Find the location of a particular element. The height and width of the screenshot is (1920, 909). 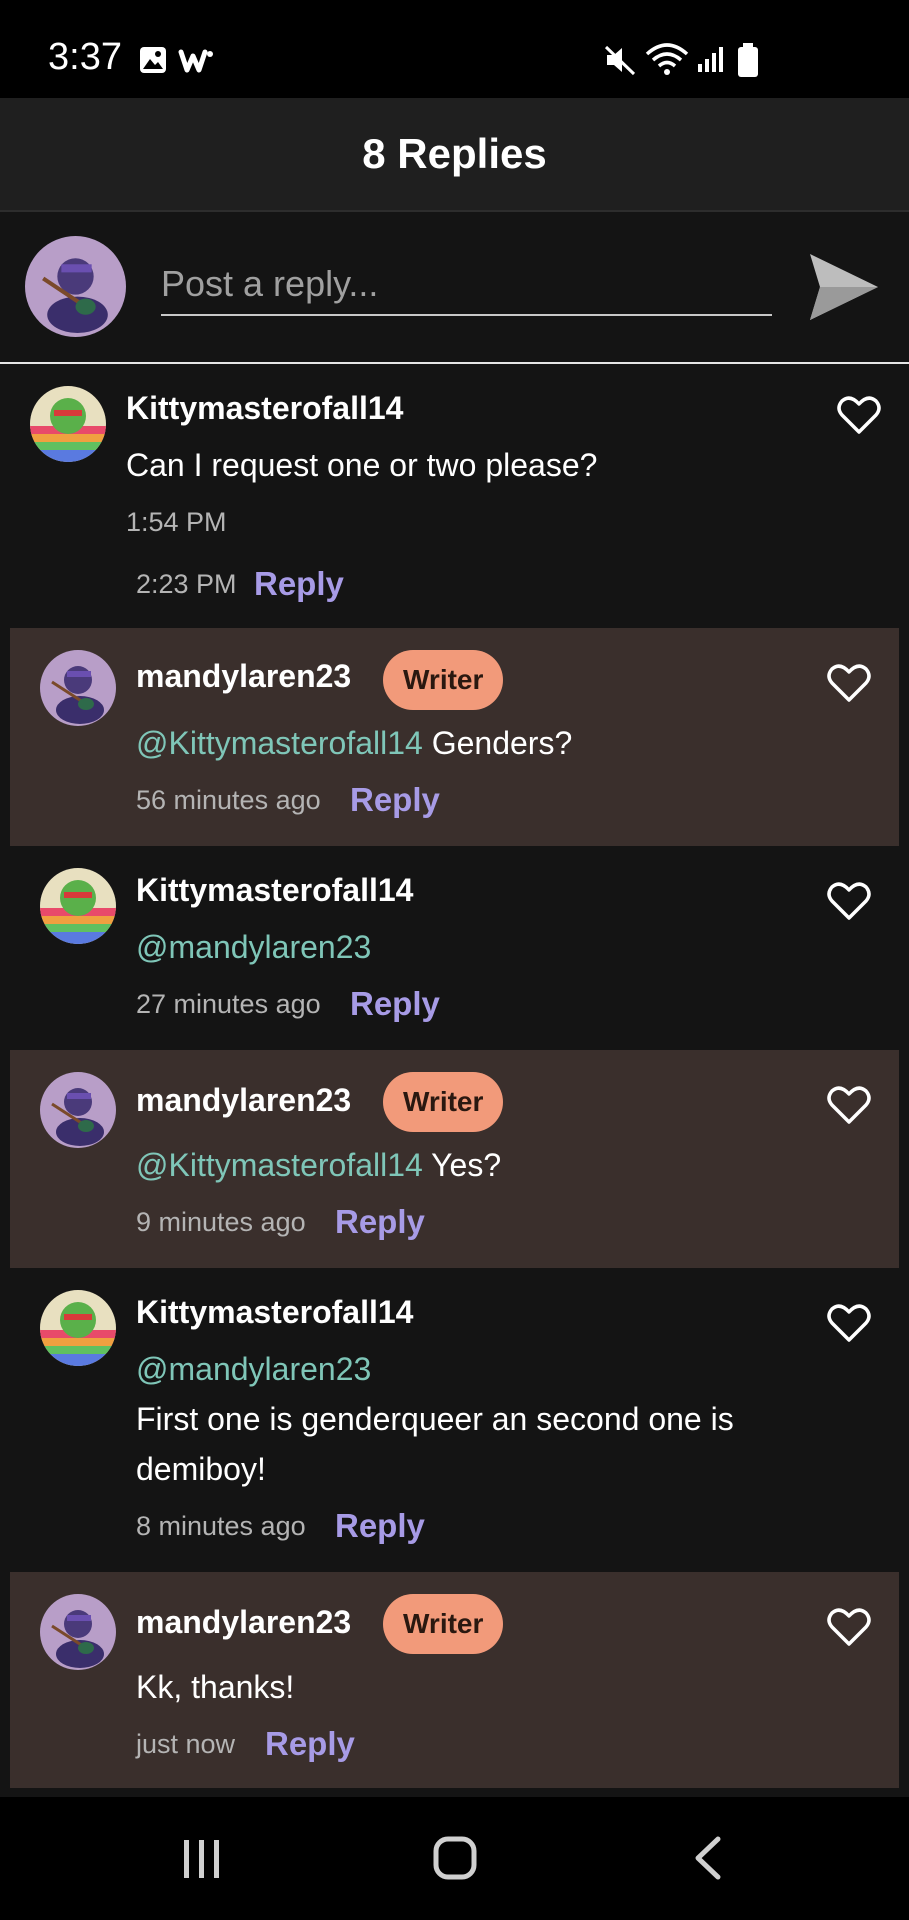

comment-body: Genders? is located at coordinates (502, 743).